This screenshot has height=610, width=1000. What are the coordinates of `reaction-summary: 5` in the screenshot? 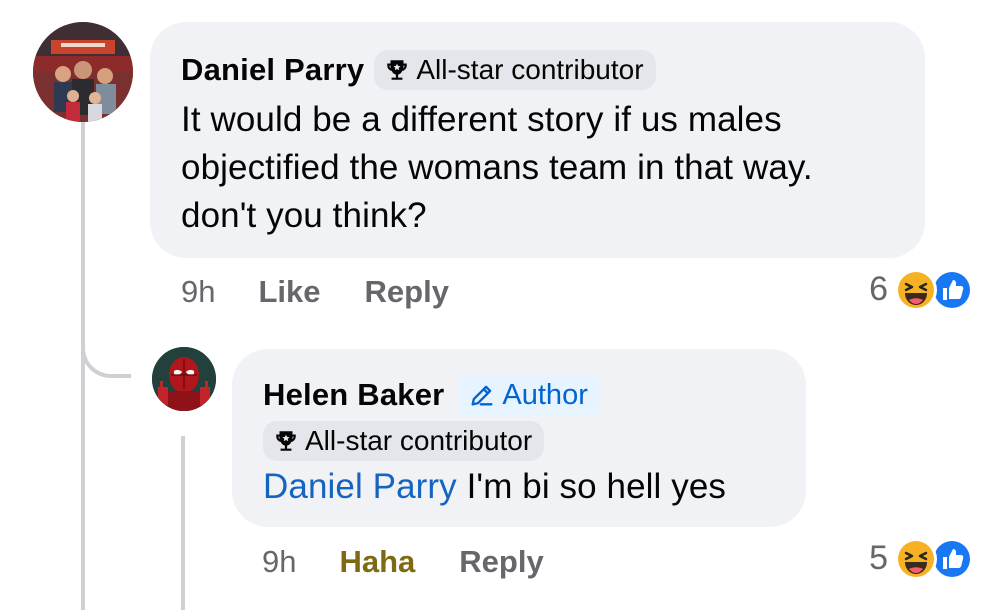 It's located at (921, 558).